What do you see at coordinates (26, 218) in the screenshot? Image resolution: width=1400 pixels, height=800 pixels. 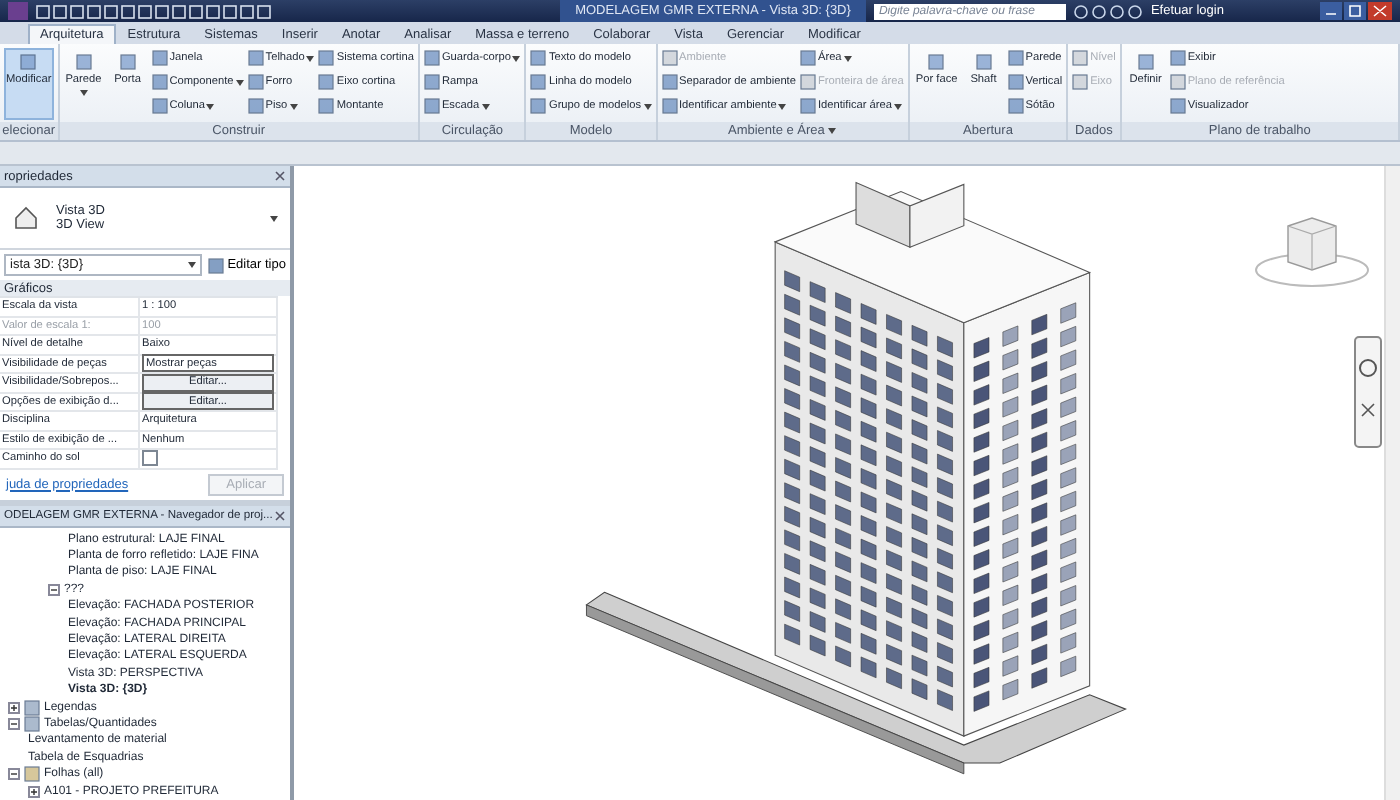 I see `house-icon` at bounding box center [26, 218].